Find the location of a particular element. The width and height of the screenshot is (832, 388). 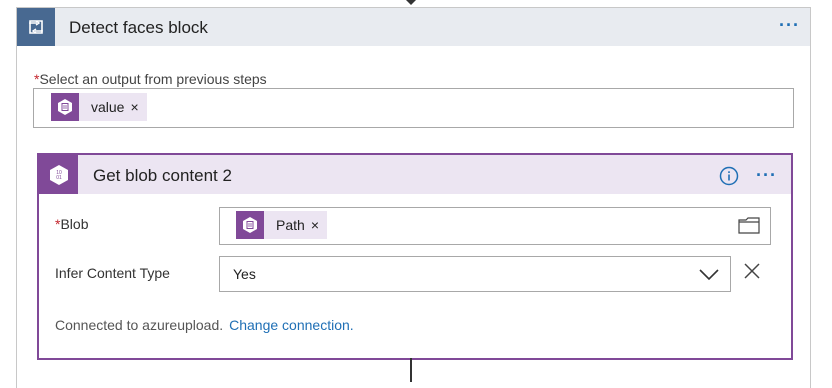

foreach-title: Detect faces block is located at coordinates (138, 27).